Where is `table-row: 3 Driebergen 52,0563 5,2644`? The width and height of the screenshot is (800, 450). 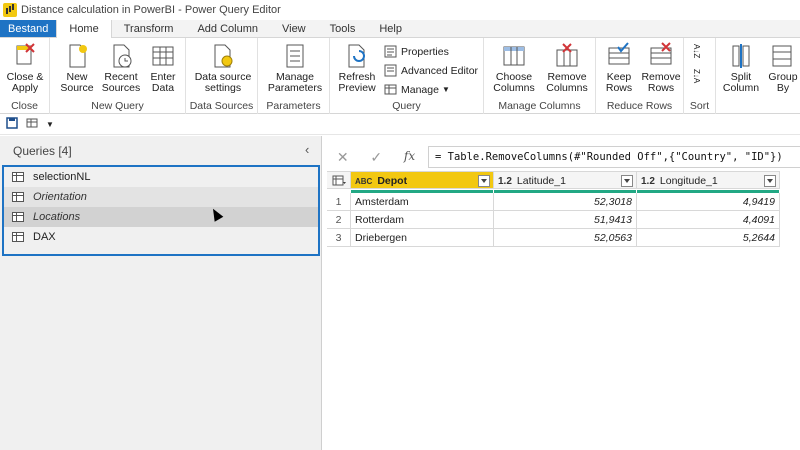 table-row: 3 Driebergen 52,0563 5,2644 is located at coordinates (553, 238).